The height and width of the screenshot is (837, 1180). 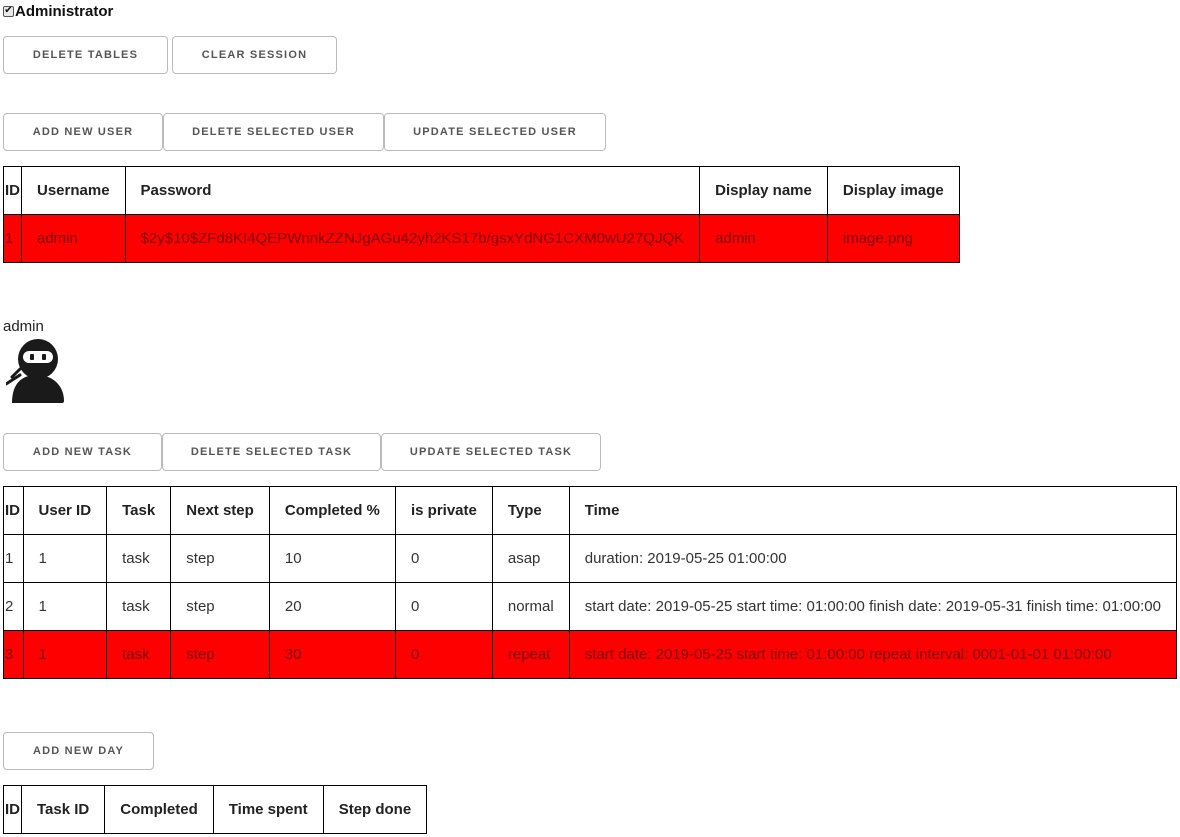 What do you see at coordinates (530, 558) in the screenshot?
I see `tasks-table-cell: asap` at bounding box center [530, 558].